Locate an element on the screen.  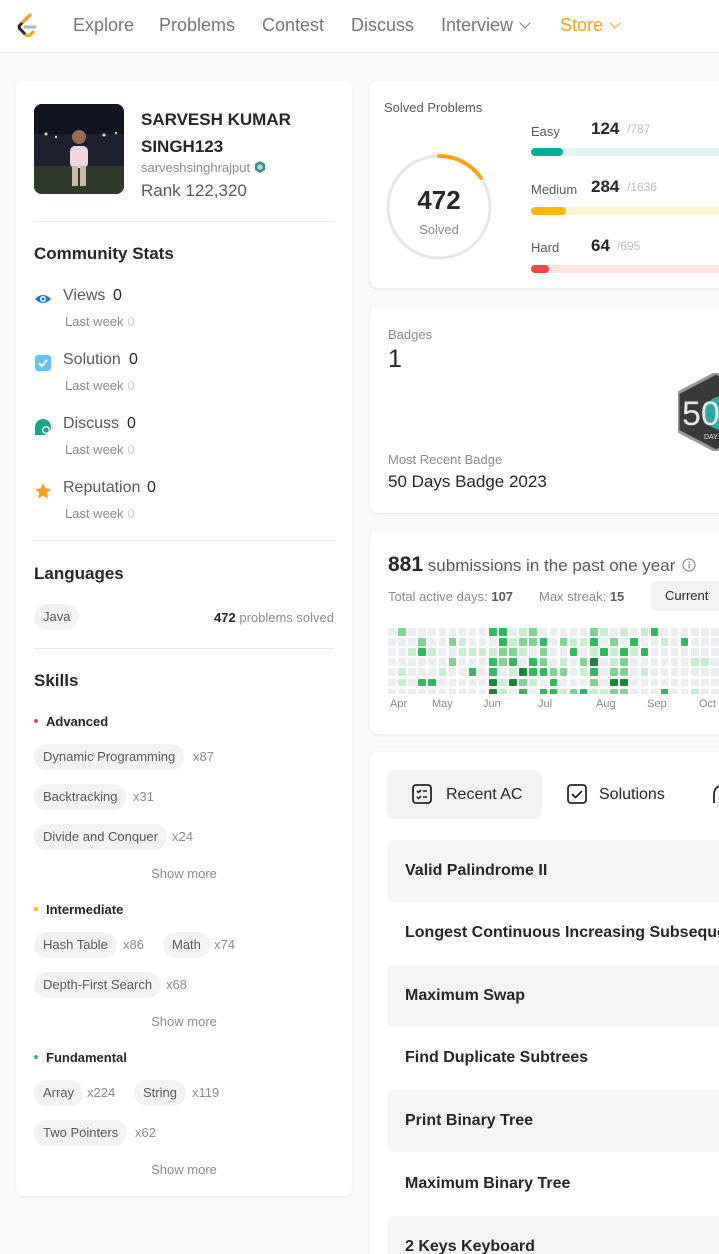
recent-ac-item: Print Binary Tree is located at coordinates (553, 1121).